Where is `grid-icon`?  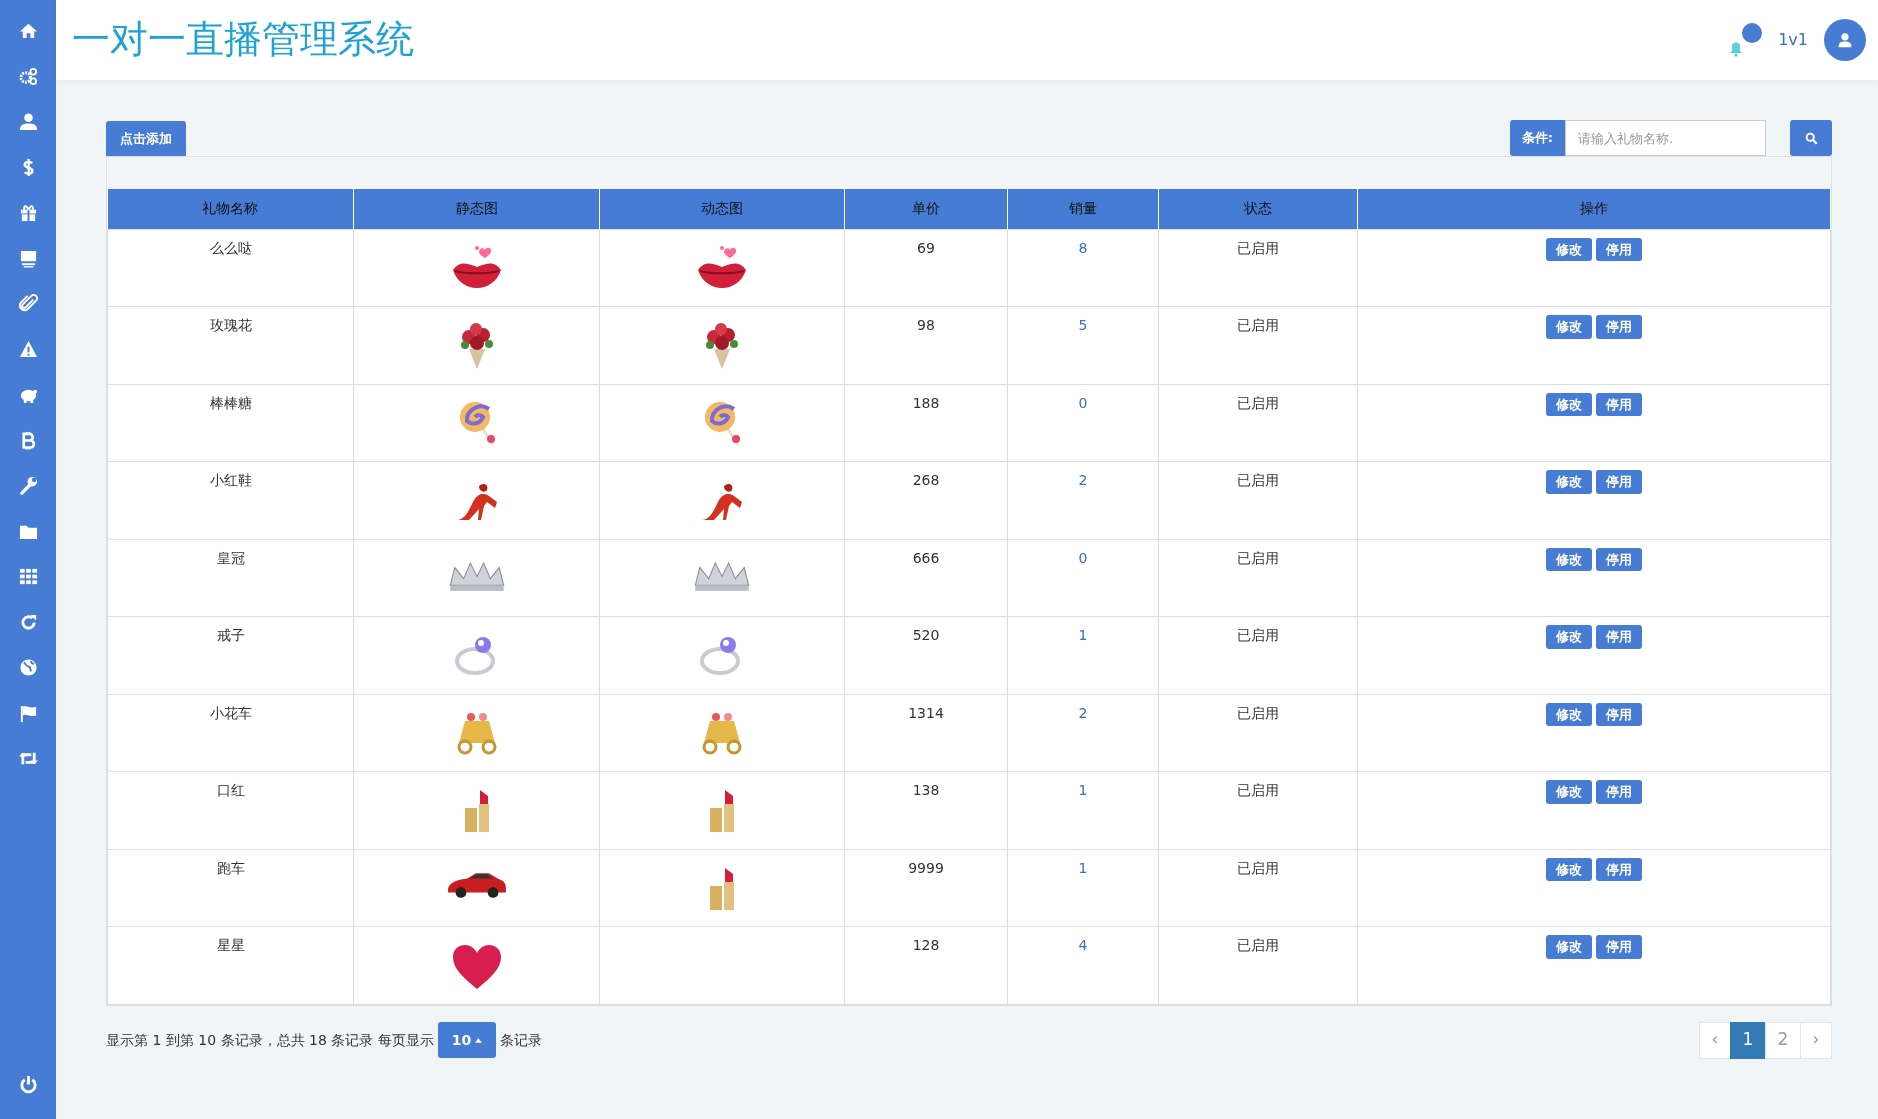
grid-icon is located at coordinates (28, 577).